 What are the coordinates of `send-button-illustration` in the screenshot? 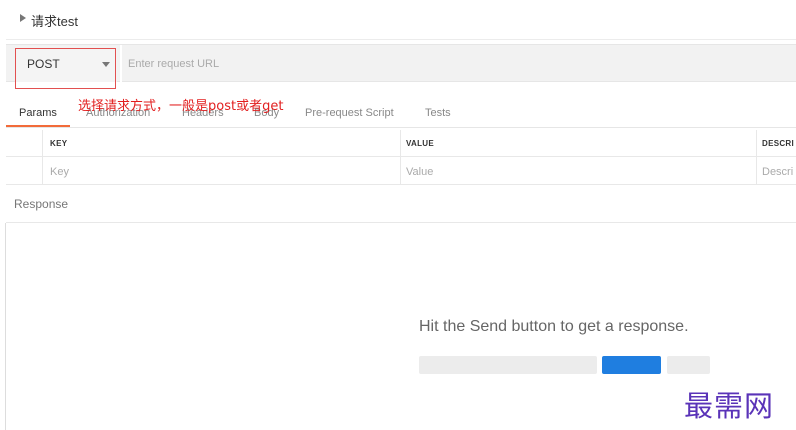 It's located at (631, 365).